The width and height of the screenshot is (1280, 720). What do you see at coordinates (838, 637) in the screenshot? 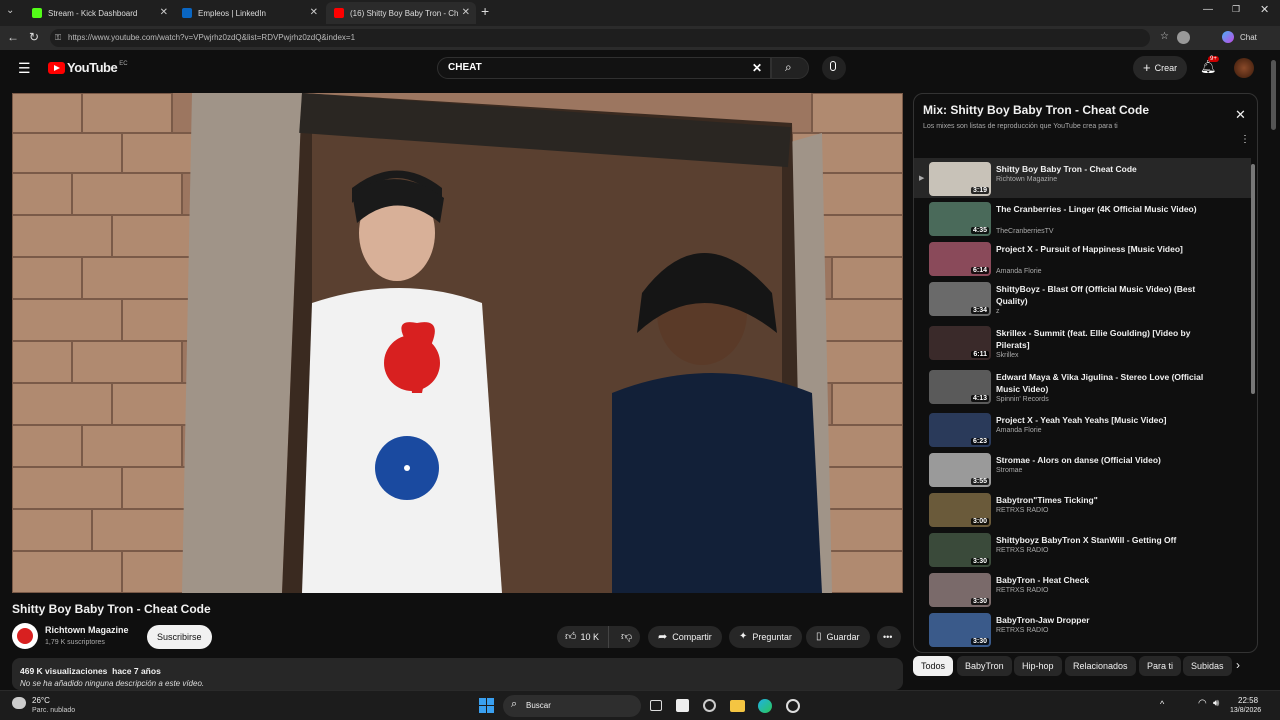
I see `save-button: ▯ Guardar` at bounding box center [838, 637].